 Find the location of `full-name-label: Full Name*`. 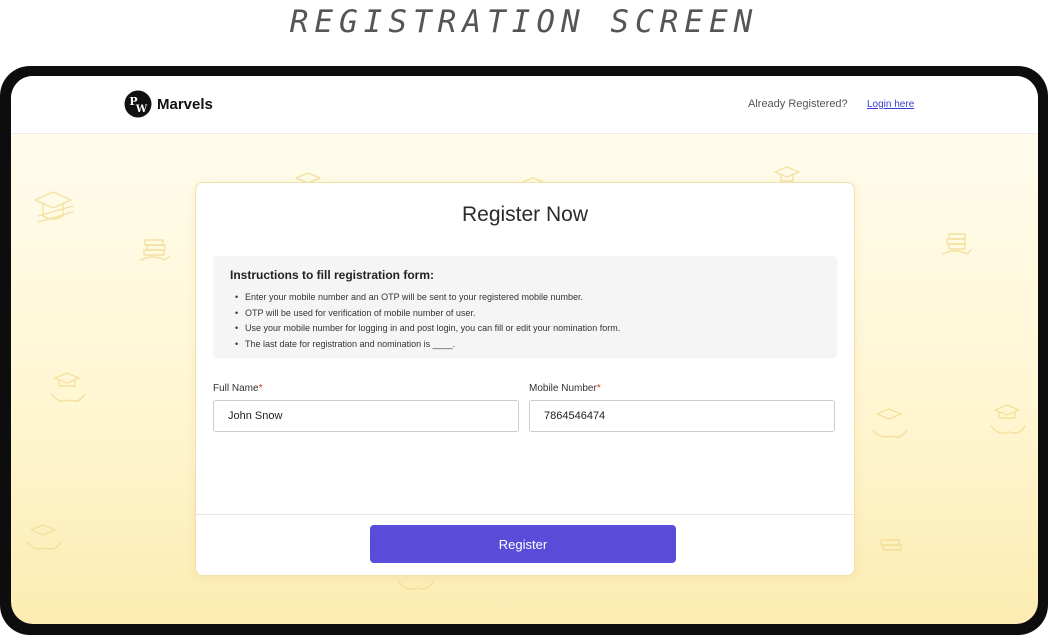

full-name-label: Full Name* is located at coordinates (237, 388).